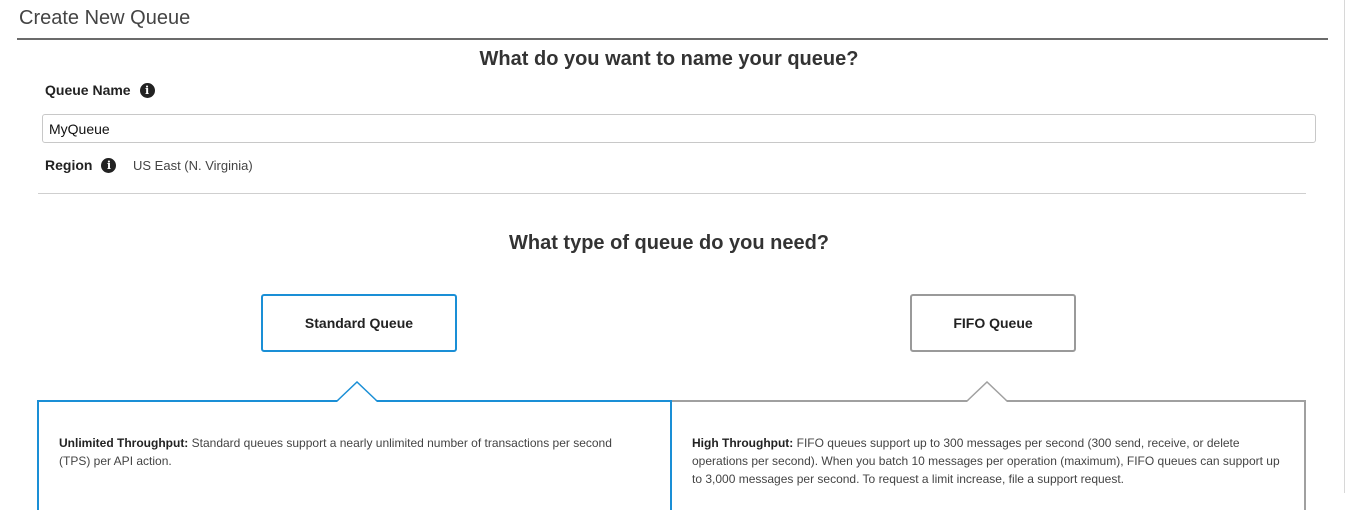 Image resolution: width=1348 pixels, height=510 pixels. I want to click on region-label-text: Region, so click(69, 165).